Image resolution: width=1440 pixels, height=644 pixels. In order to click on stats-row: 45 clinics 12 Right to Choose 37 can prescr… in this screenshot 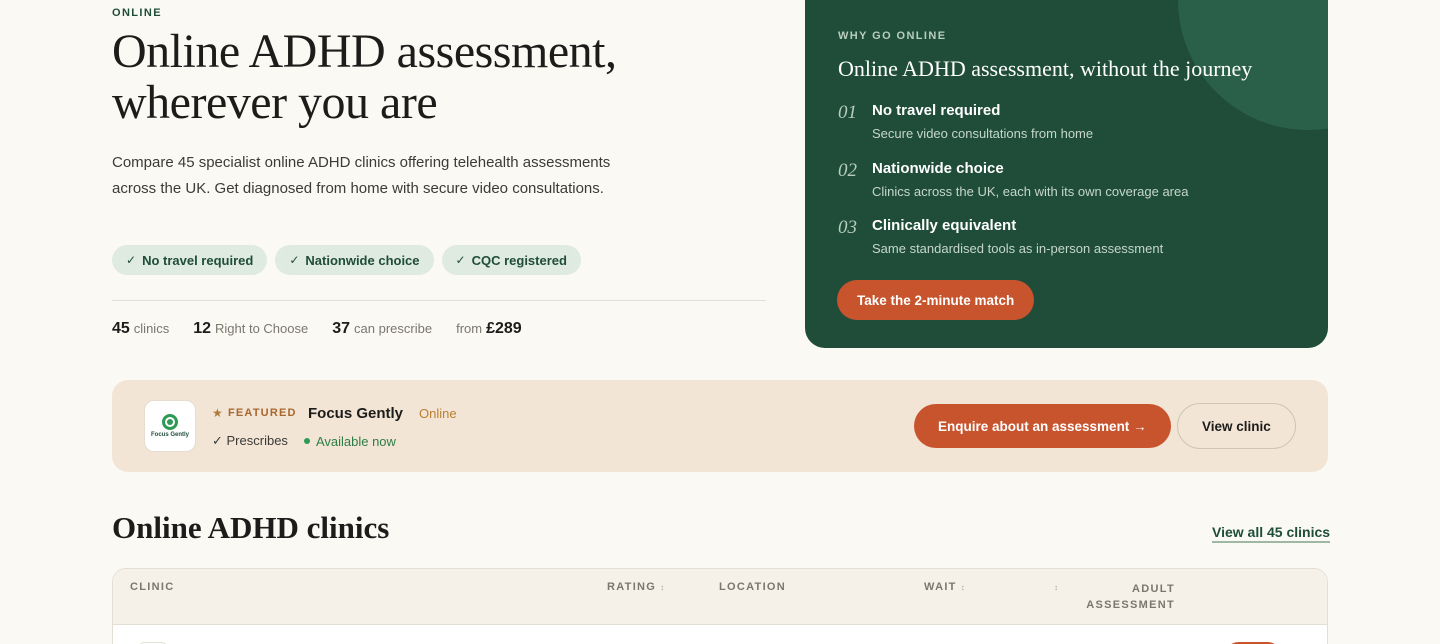, I will do `click(317, 329)`.